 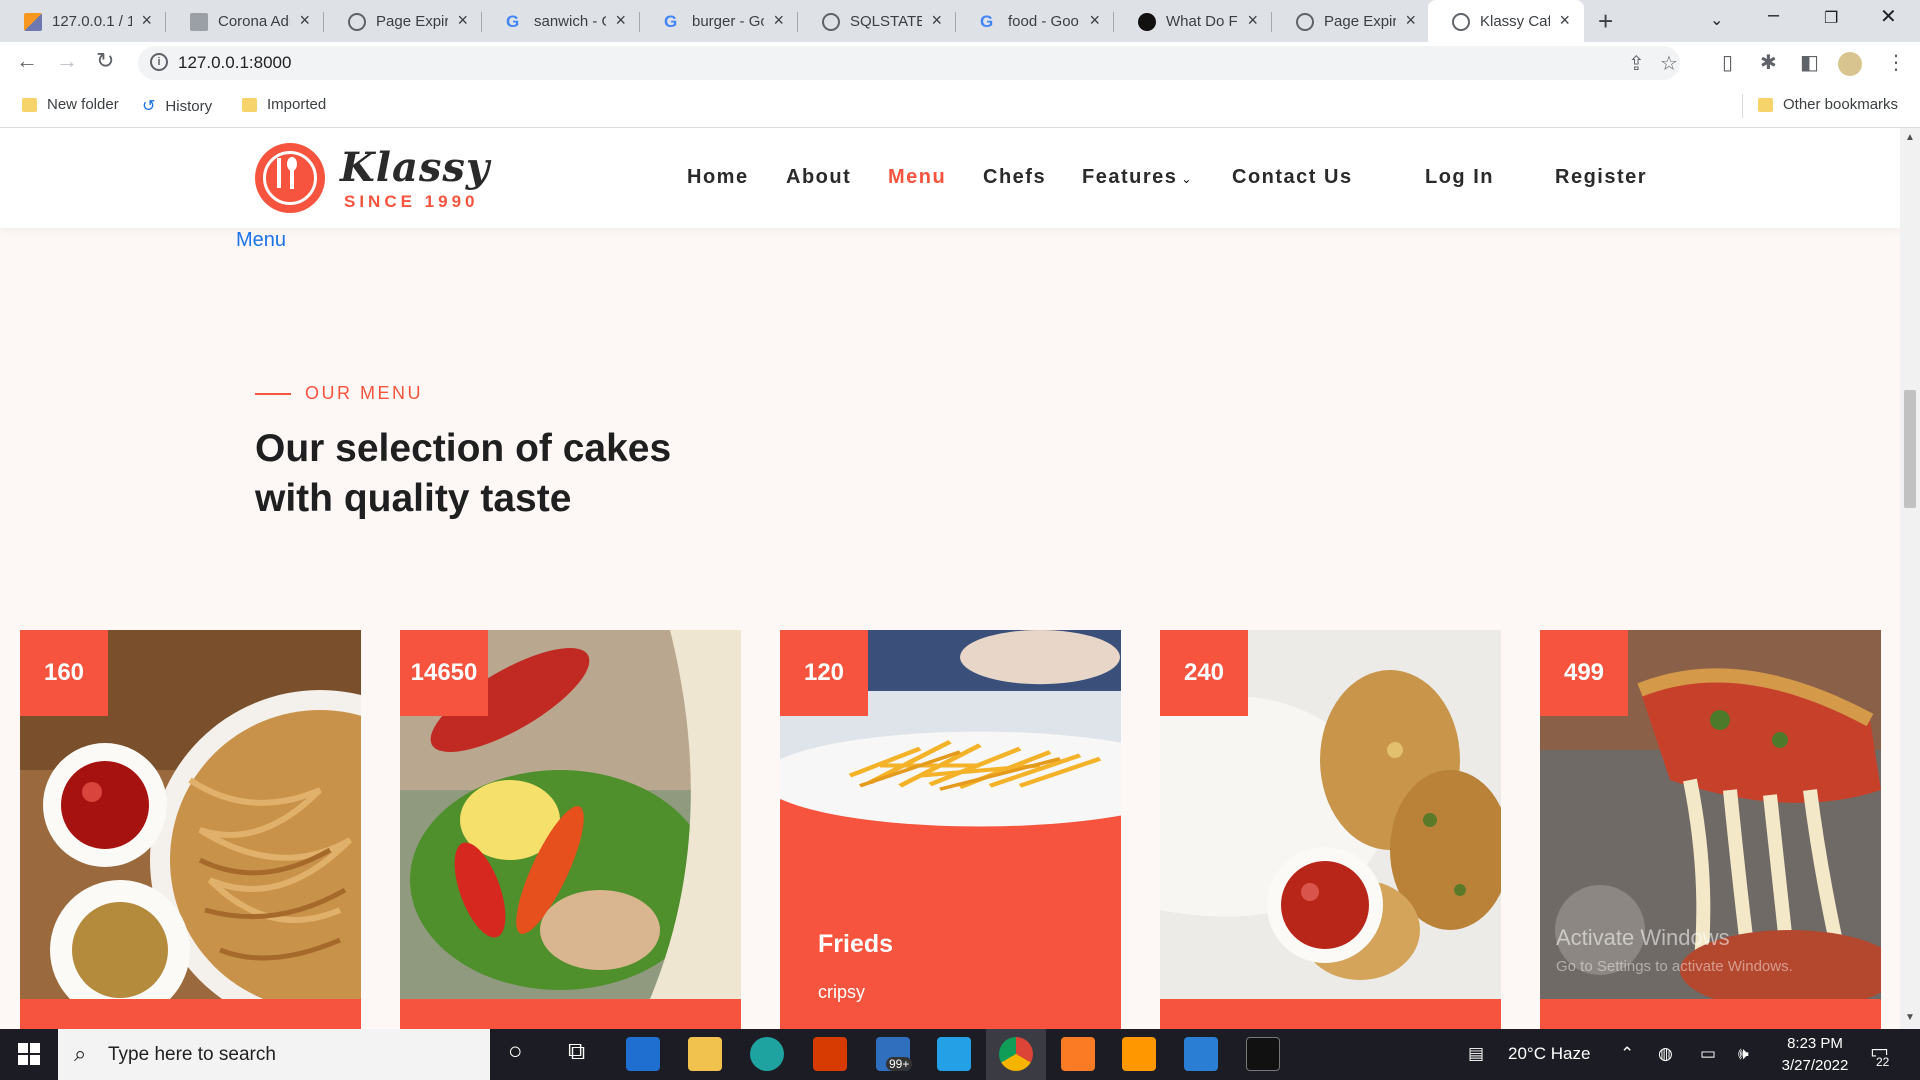 I want to click on nav-login: Log In, so click(x=1459, y=177).